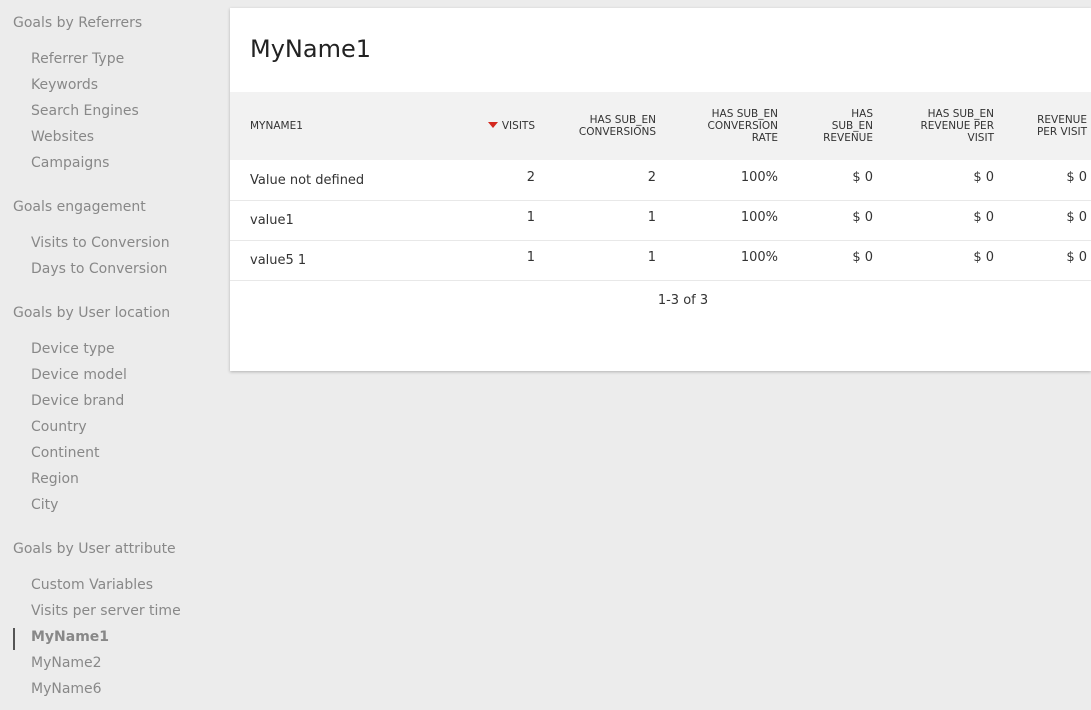 The height and width of the screenshot is (710, 1091). What do you see at coordinates (106, 611) in the screenshot?
I see `nav-item-visits-per-server-time: Visits per server time` at bounding box center [106, 611].